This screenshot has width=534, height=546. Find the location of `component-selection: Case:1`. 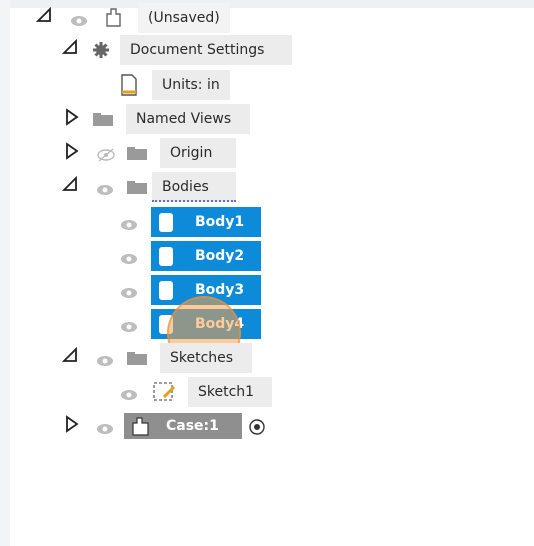

component-selection: Case:1 is located at coordinates (183, 426).